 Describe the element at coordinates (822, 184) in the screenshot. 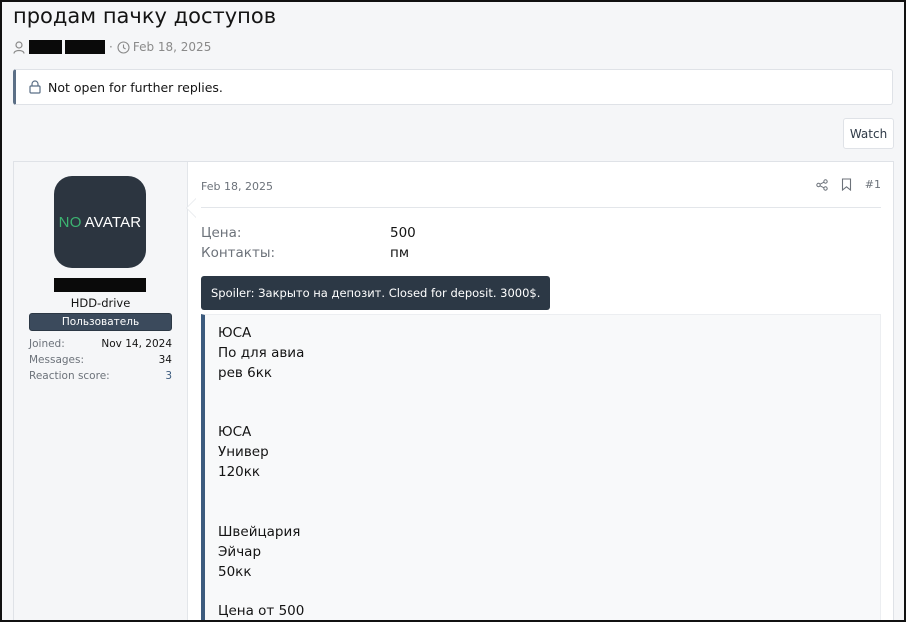

I see `share-icon` at that location.